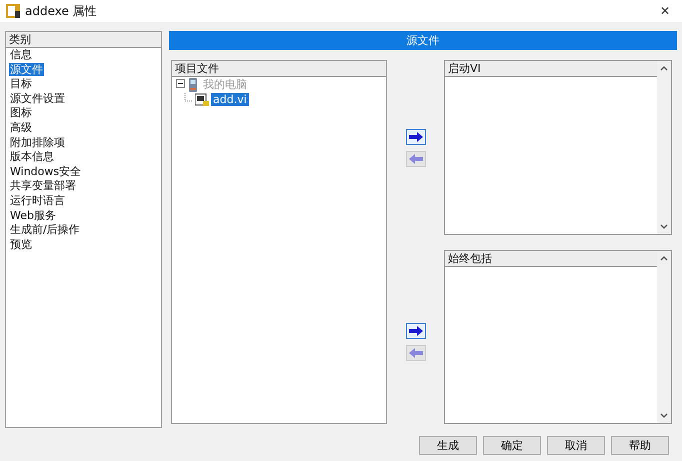 This screenshot has width=682, height=461. What do you see at coordinates (202, 99) in the screenshot?
I see `vi-file-icon` at bounding box center [202, 99].